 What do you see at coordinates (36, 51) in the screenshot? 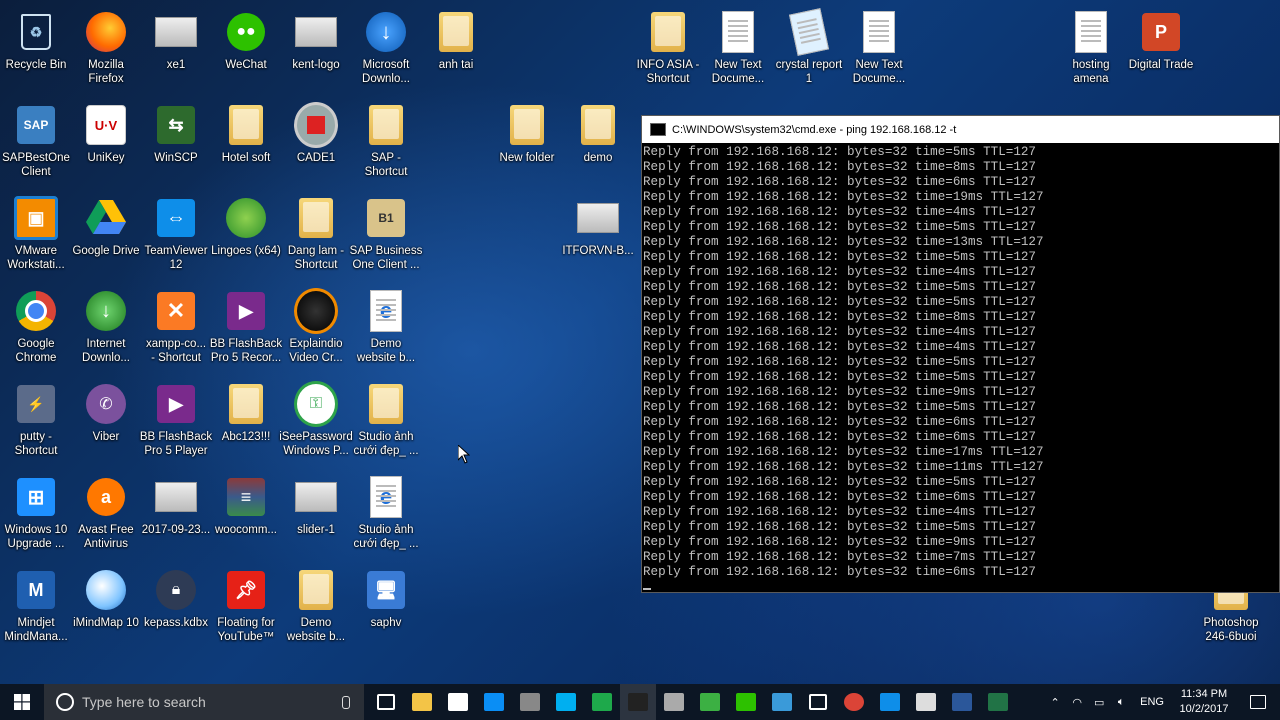
I see `desktop-icon: ♻ Recycle Bin` at bounding box center [36, 51].